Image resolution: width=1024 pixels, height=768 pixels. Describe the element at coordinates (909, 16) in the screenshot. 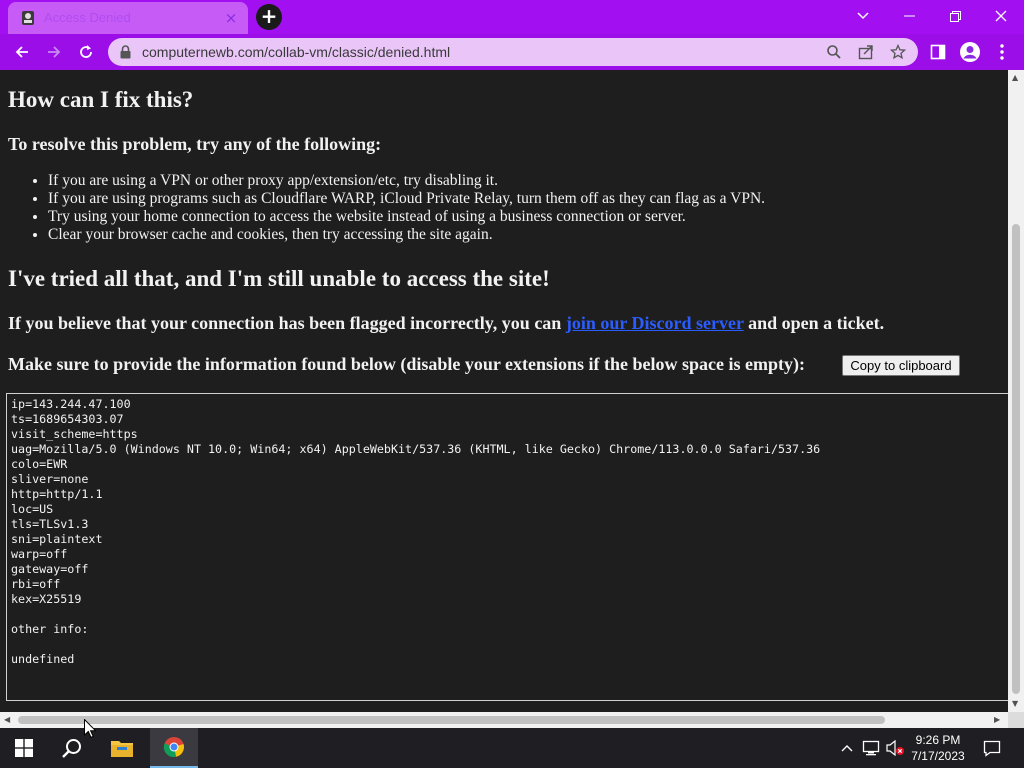

I see `minimize-icon` at that location.